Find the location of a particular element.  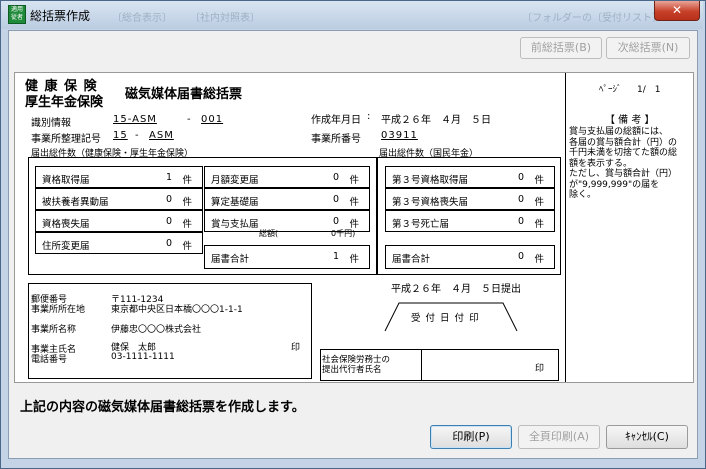

insurance-type-line2: 厚生年金保険 is located at coordinates (64, 102).